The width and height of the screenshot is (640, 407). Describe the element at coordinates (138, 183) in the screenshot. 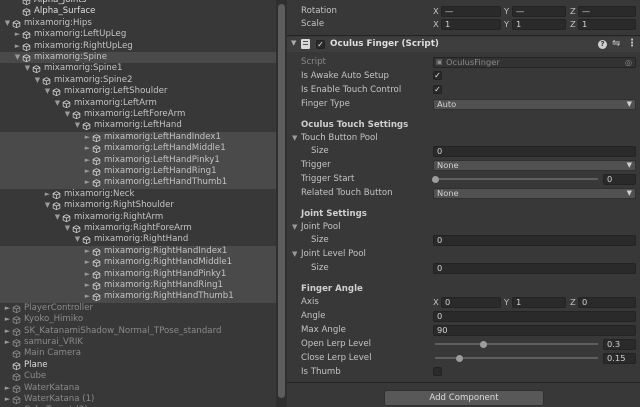

I see `hierarchy-item: ► mixamorig:LeftHandThumb1` at that location.